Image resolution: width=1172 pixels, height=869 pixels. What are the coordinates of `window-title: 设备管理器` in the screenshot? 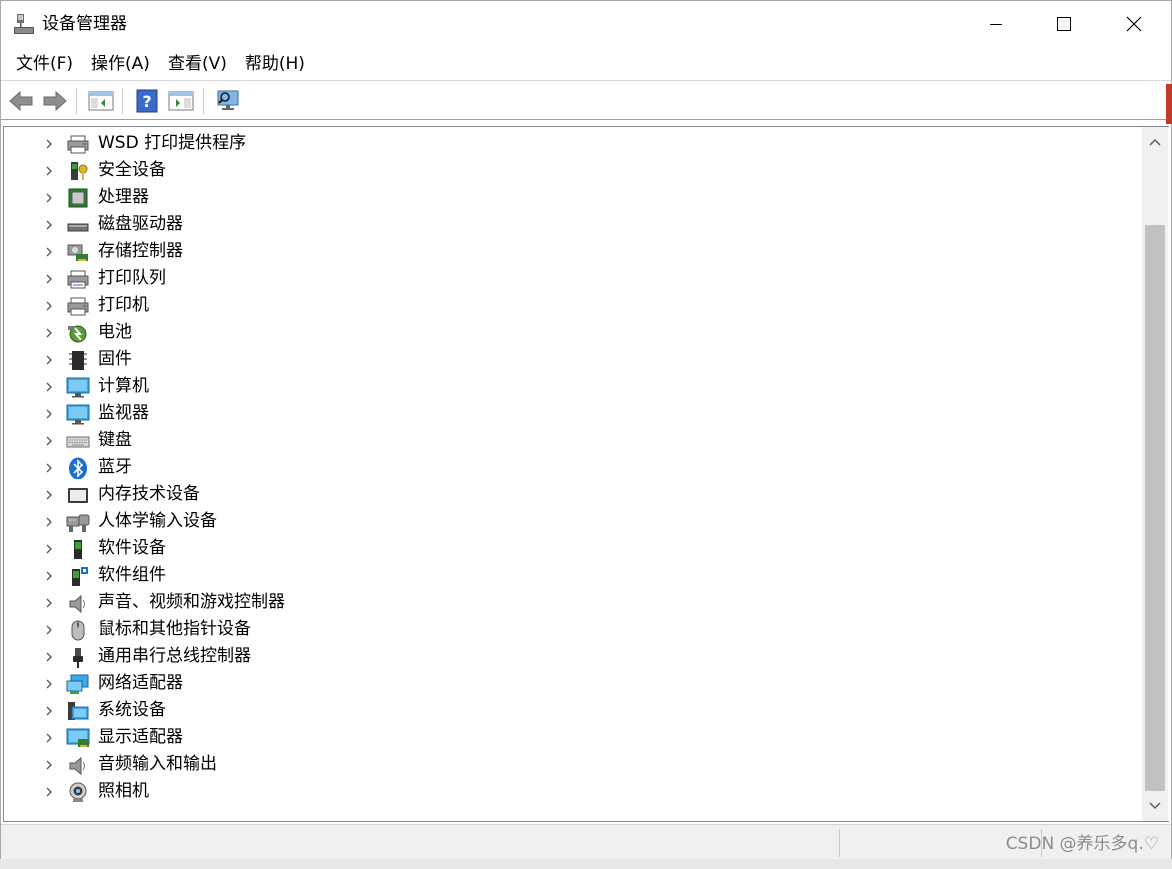 It's located at (84, 24).